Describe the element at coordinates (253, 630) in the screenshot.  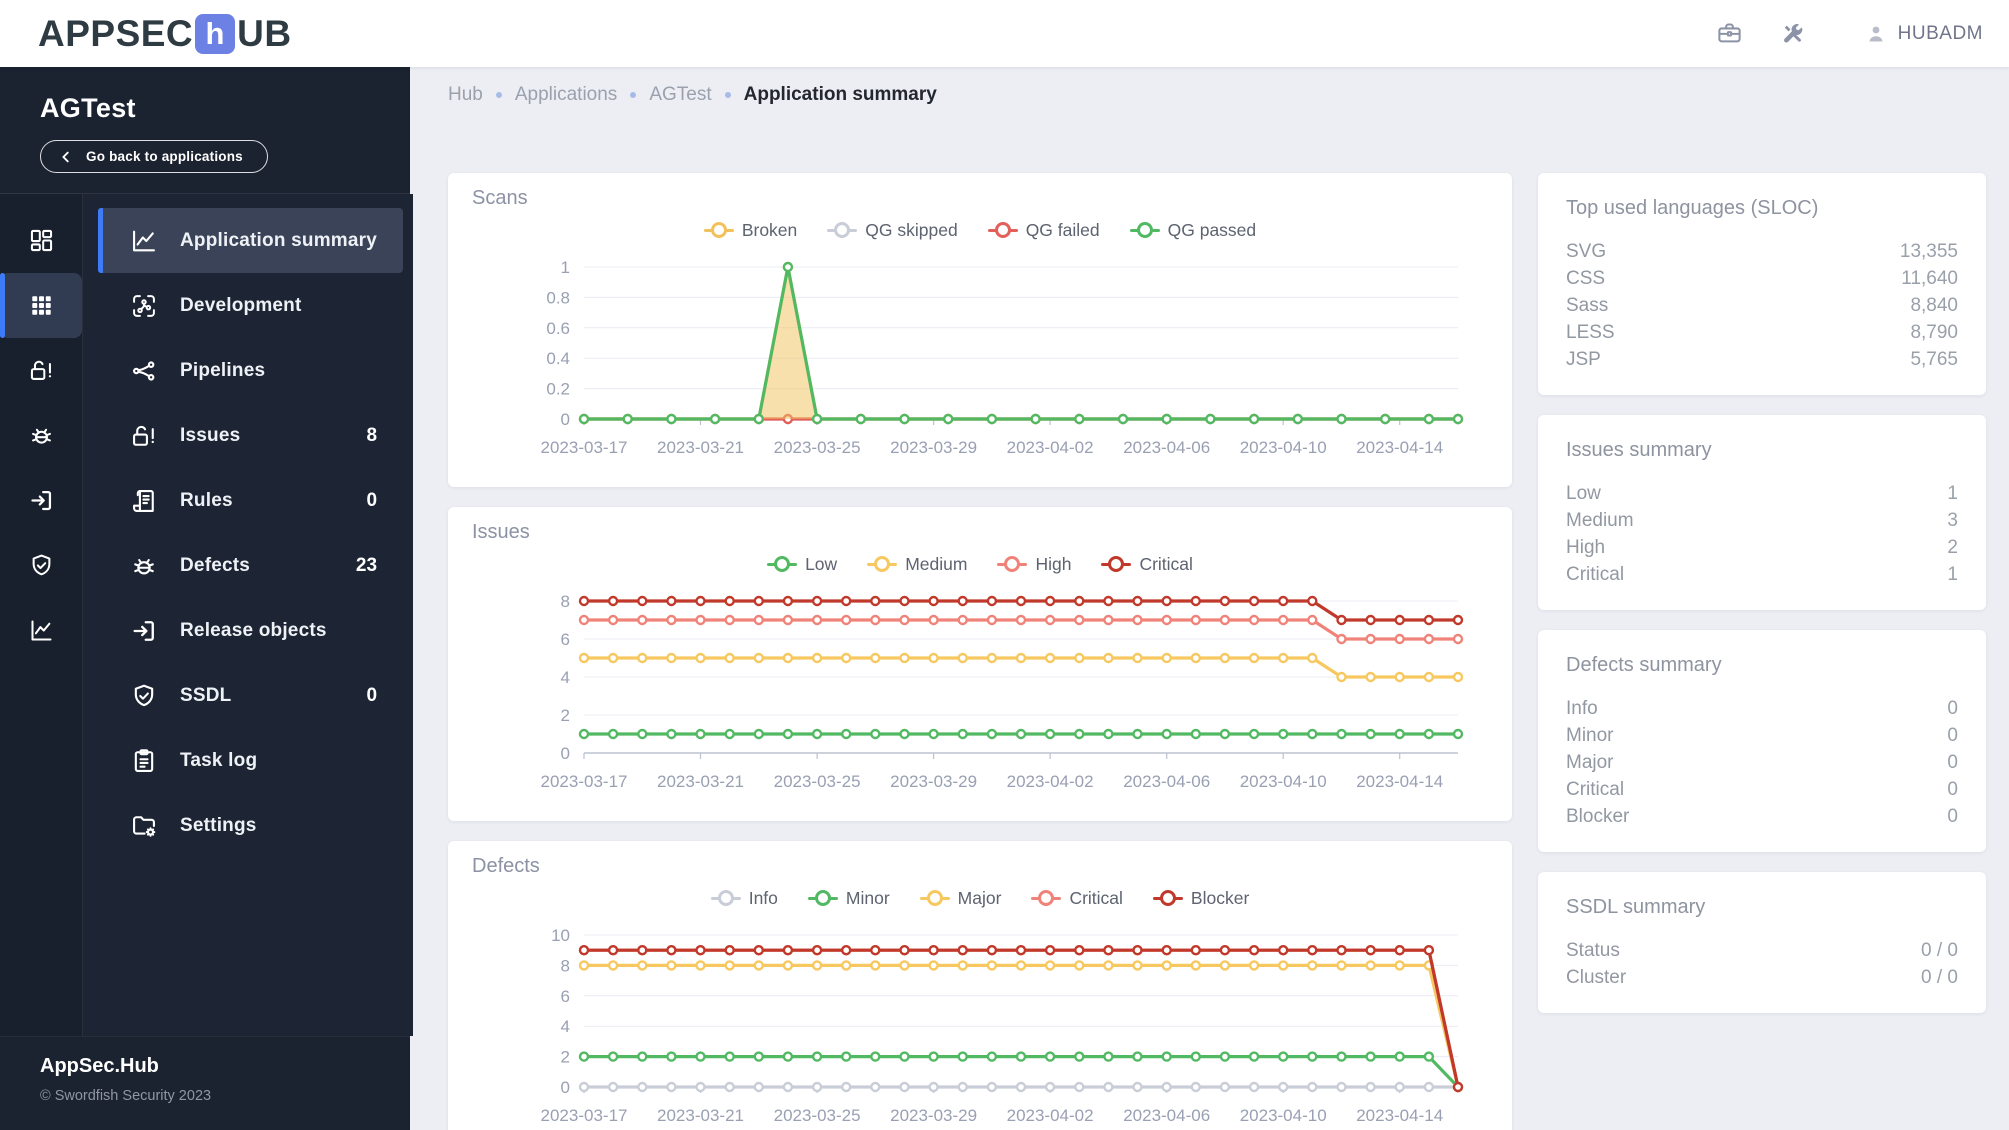
I see `sidebar-item-label: Release objects` at that location.